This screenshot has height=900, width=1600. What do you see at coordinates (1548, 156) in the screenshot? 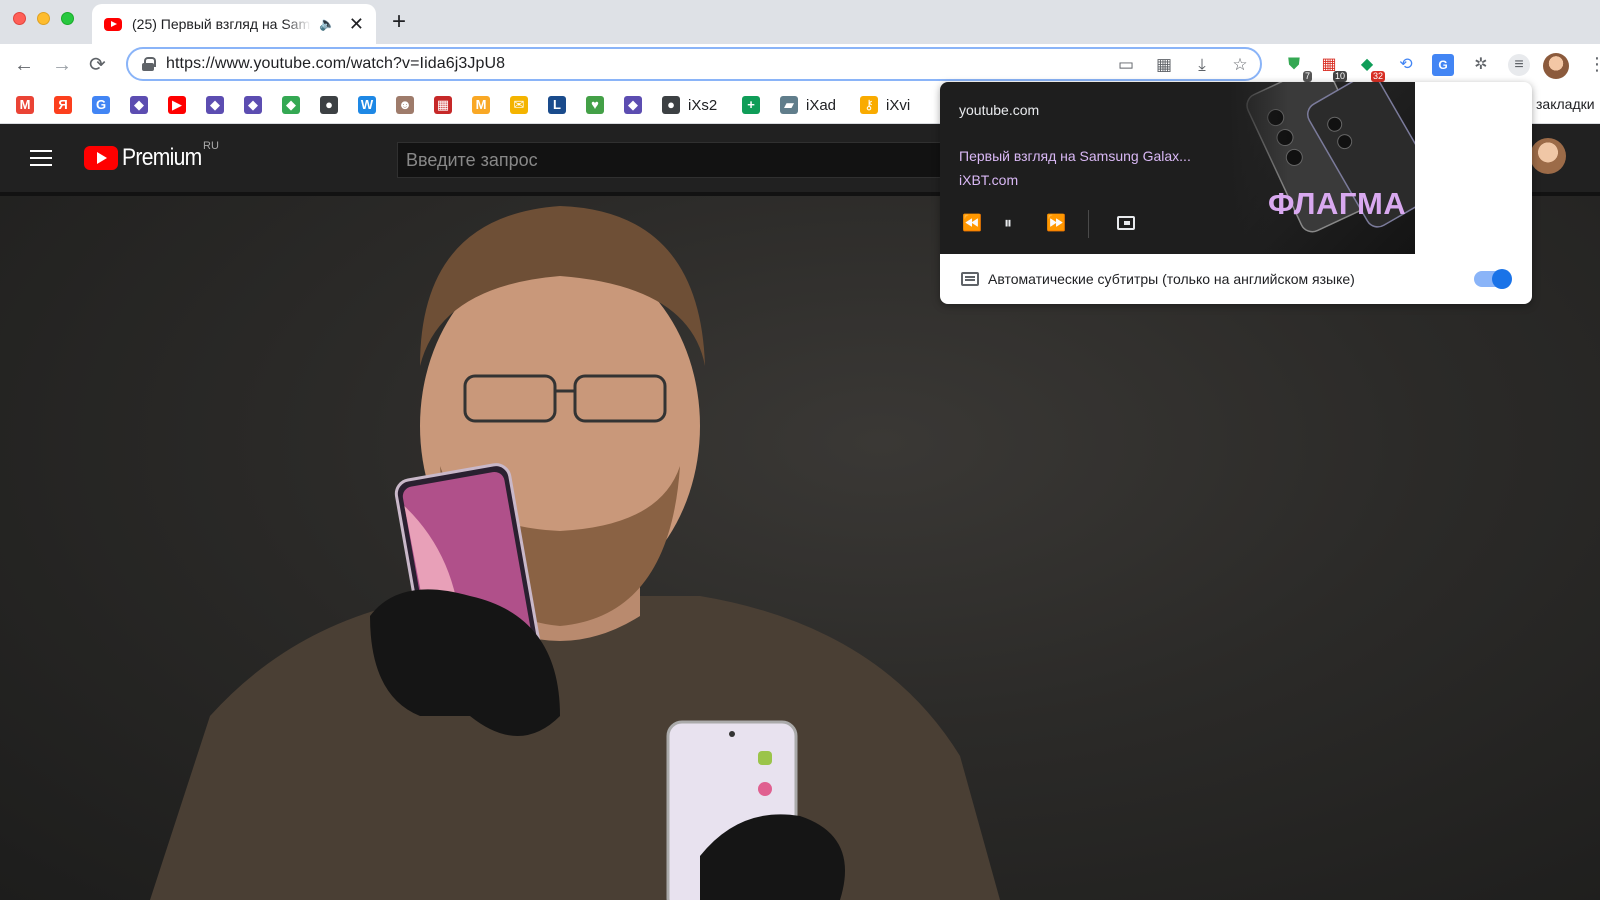
I see `youtube-account-avatar` at bounding box center [1548, 156].